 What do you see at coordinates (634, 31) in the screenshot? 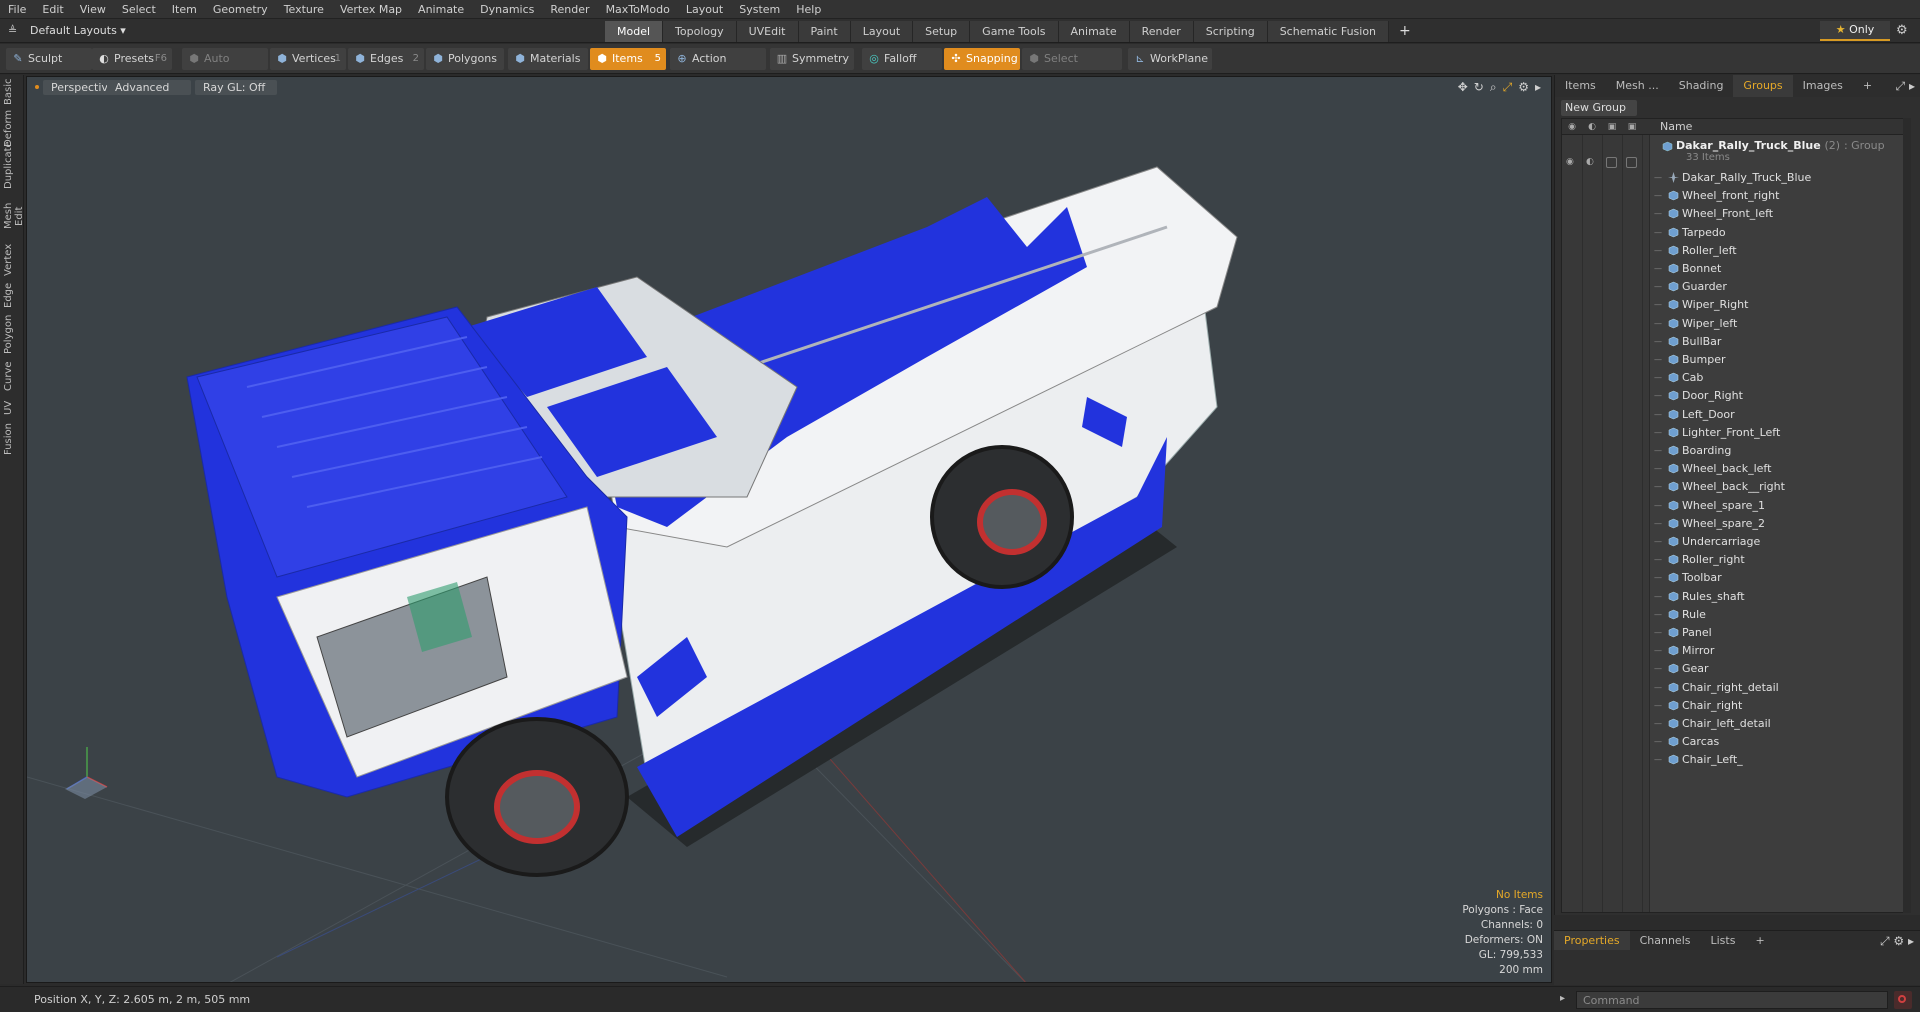
I see `tab-model: Model` at bounding box center [634, 31].